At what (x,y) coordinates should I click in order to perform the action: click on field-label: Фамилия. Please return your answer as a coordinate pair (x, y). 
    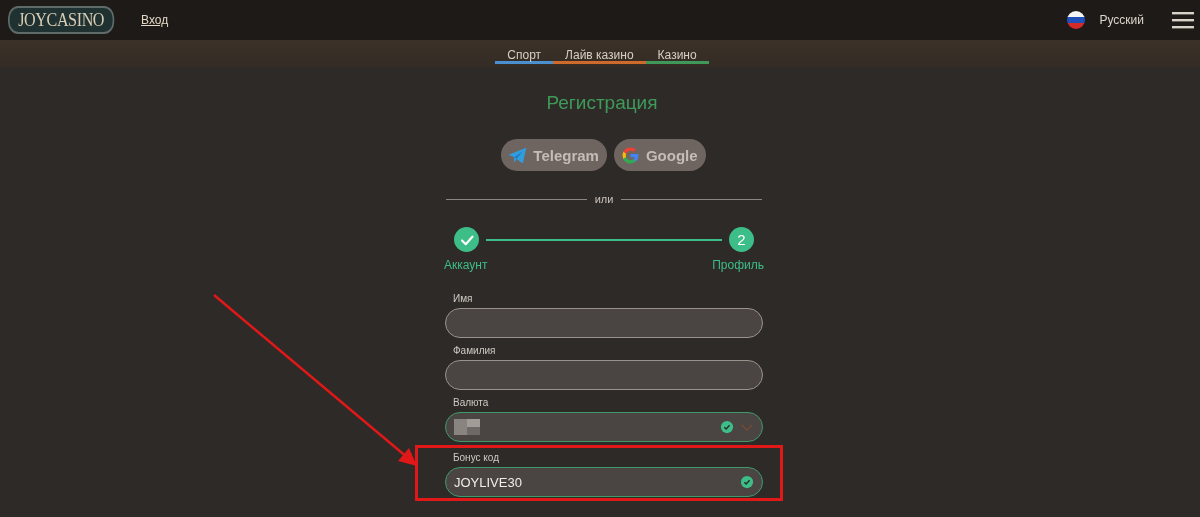
    Looking at the image, I should click on (475, 350).